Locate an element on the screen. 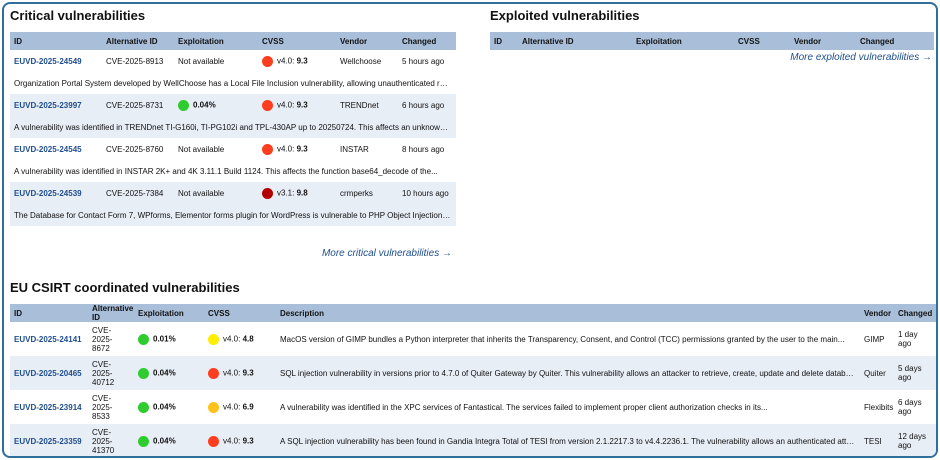  cvss-score: 4.8 is located at coordinates (248, 339).